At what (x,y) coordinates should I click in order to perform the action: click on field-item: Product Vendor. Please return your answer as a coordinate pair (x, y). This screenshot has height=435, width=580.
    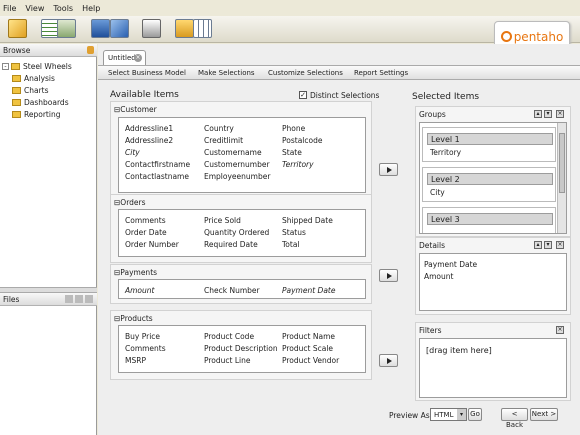
    Looking at the image, I should click on (310, 360).